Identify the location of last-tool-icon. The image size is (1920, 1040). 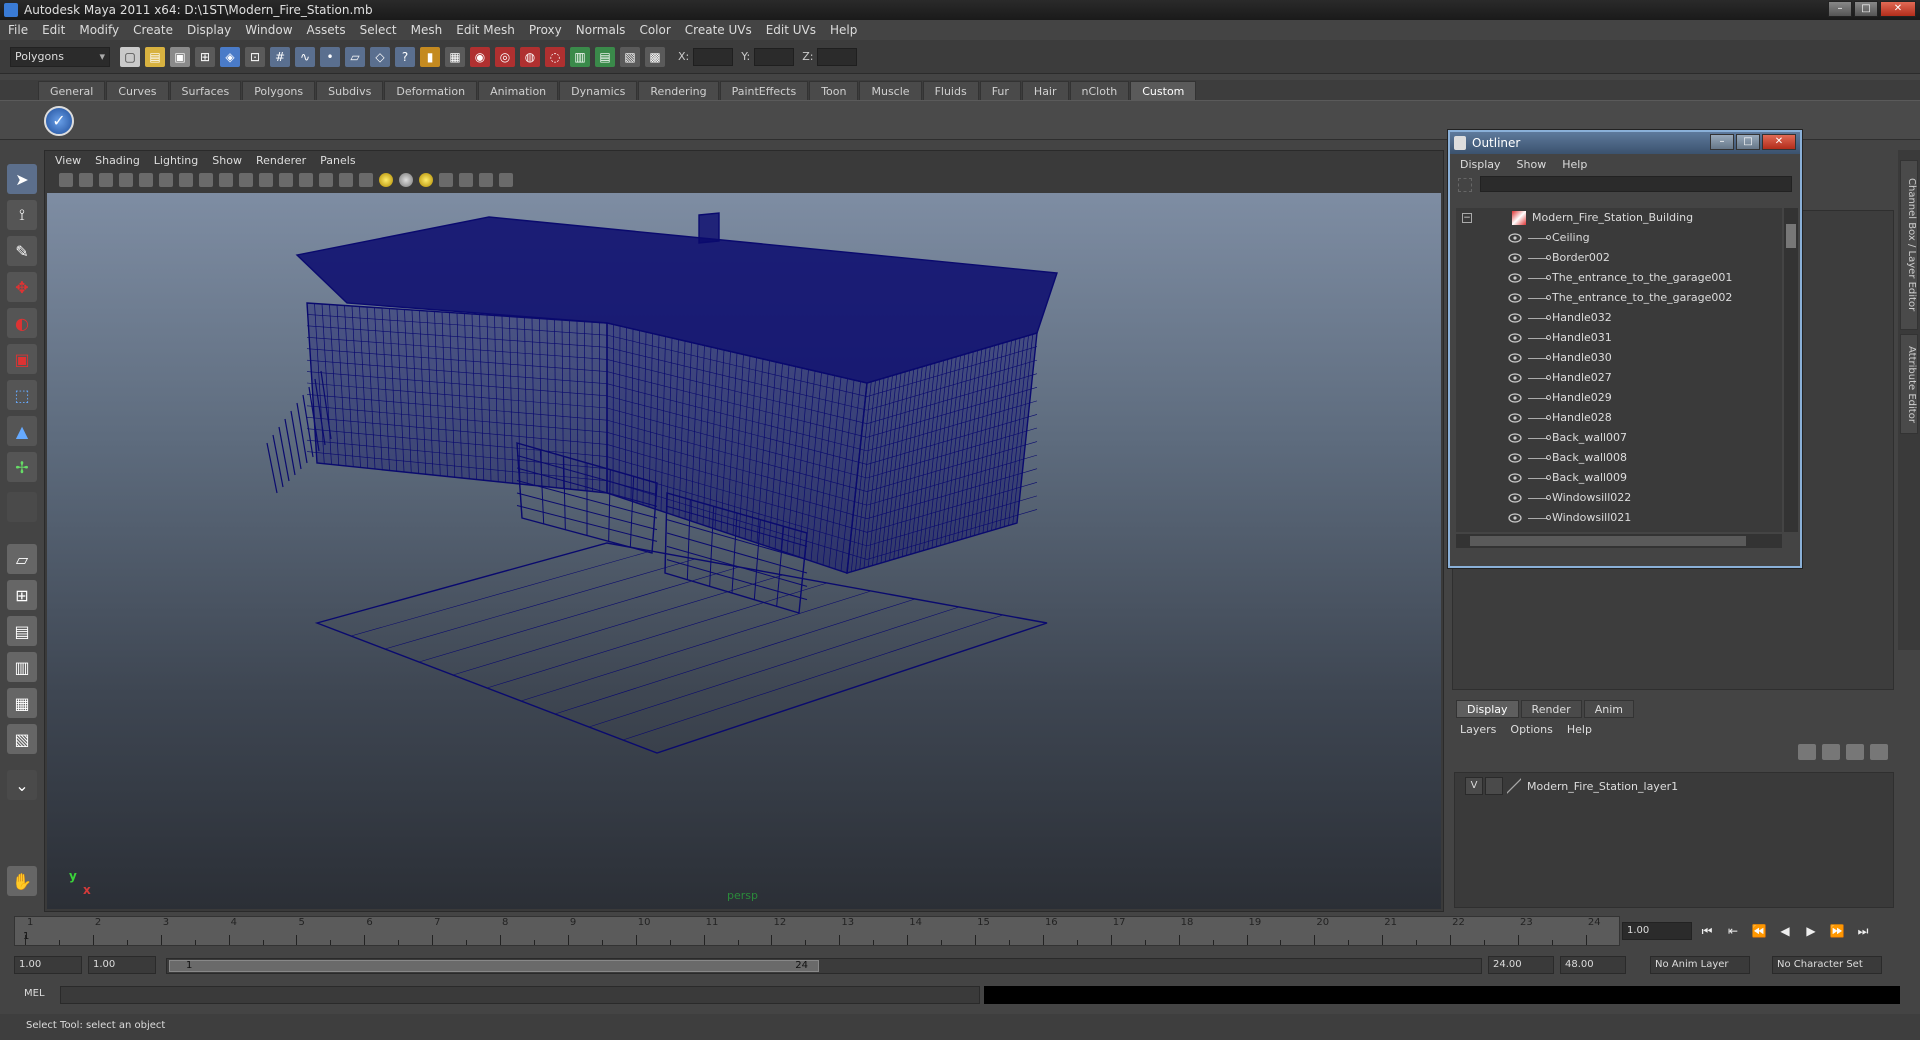
(22, 507).